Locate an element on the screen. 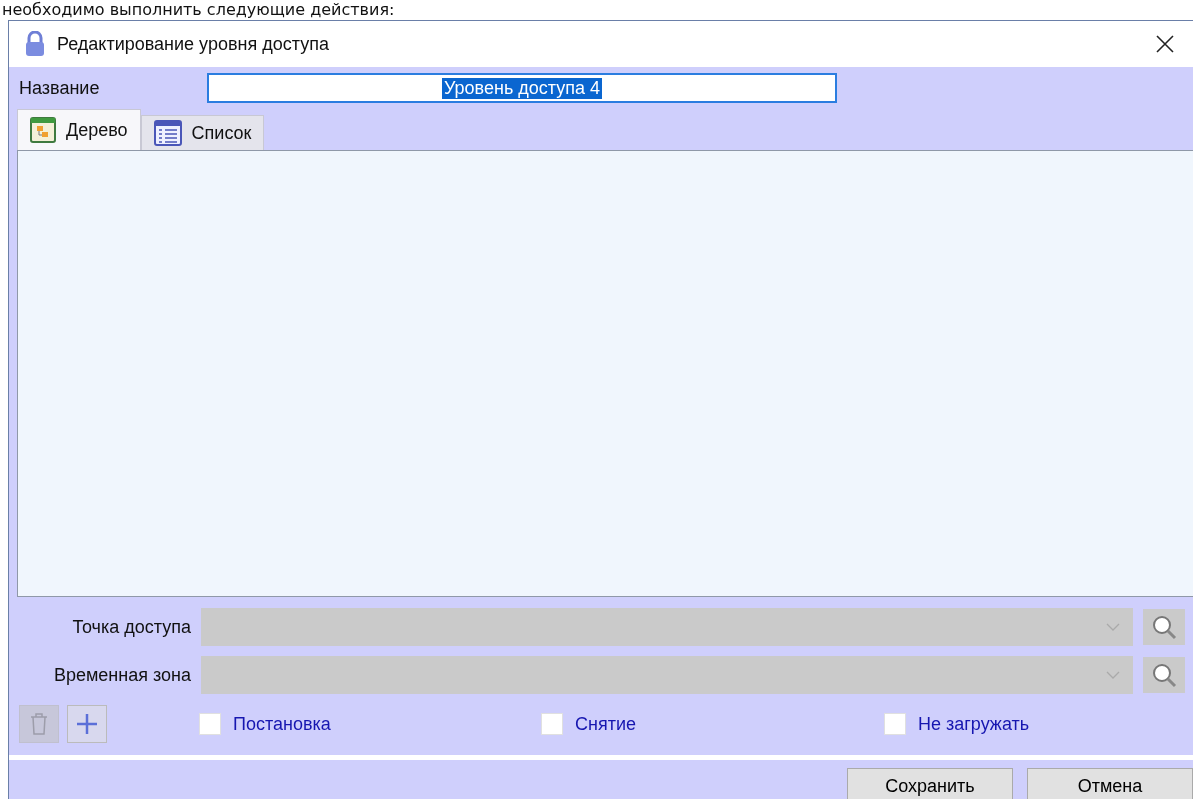  dialog-button: Отмена is located at coordinates (1110, 783).